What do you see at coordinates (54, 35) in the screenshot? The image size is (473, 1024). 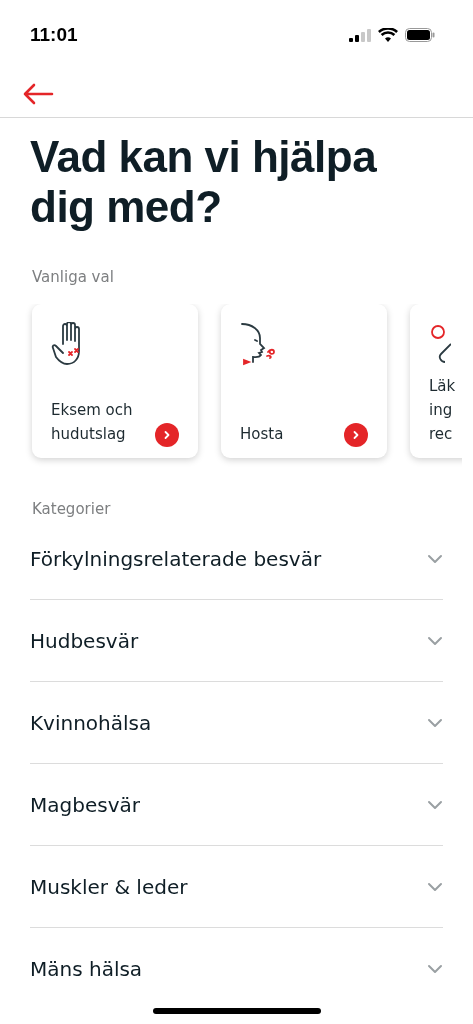 I see `status-time: 11:01` at bounding box center [54, 35].